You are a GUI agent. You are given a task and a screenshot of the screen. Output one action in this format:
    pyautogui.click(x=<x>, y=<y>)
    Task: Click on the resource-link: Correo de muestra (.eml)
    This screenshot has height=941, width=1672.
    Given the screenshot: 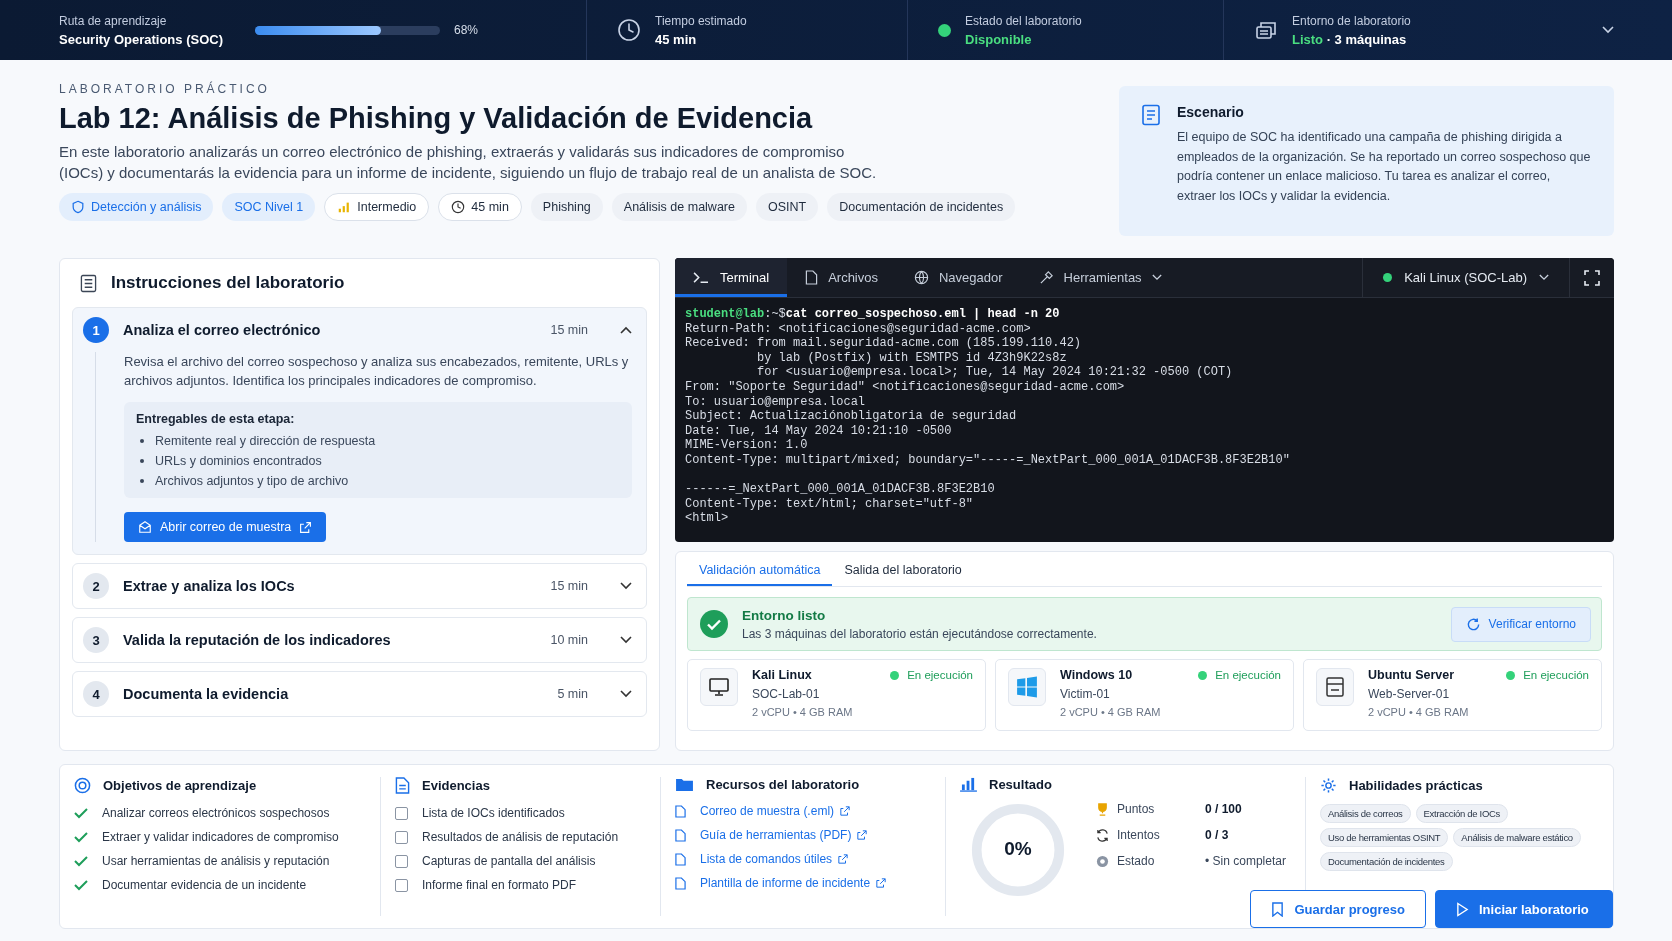 What is the action you would take?
    pyautogui.click(x=775, y=811)
    